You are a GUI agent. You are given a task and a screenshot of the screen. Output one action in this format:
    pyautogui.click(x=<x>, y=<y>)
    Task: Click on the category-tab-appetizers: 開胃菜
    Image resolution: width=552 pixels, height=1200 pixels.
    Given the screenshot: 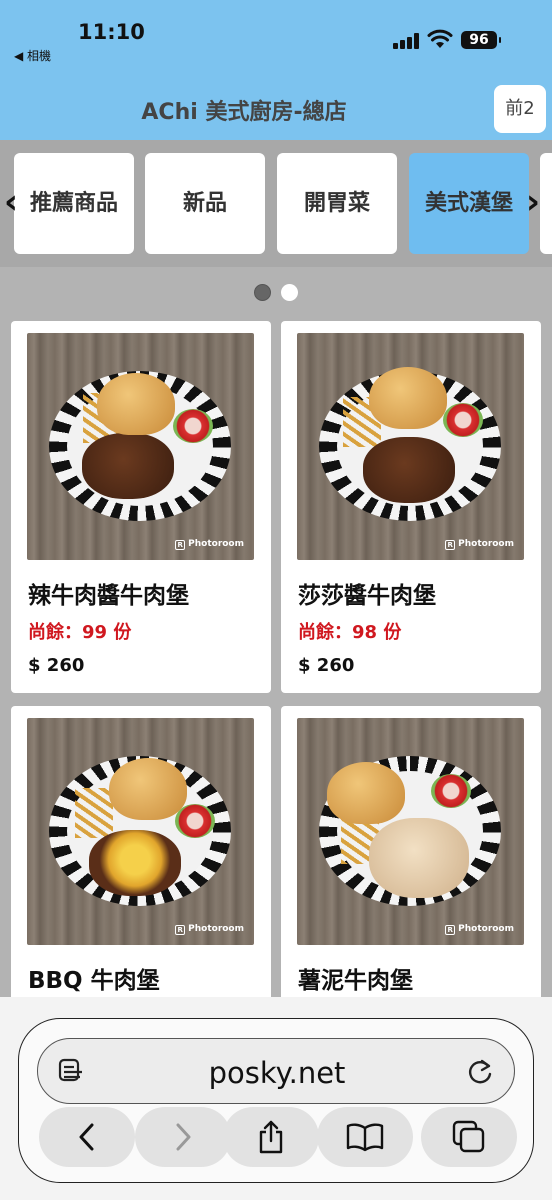 What is the action you would take?
    pyautogui.click(x=337, y=203)
    